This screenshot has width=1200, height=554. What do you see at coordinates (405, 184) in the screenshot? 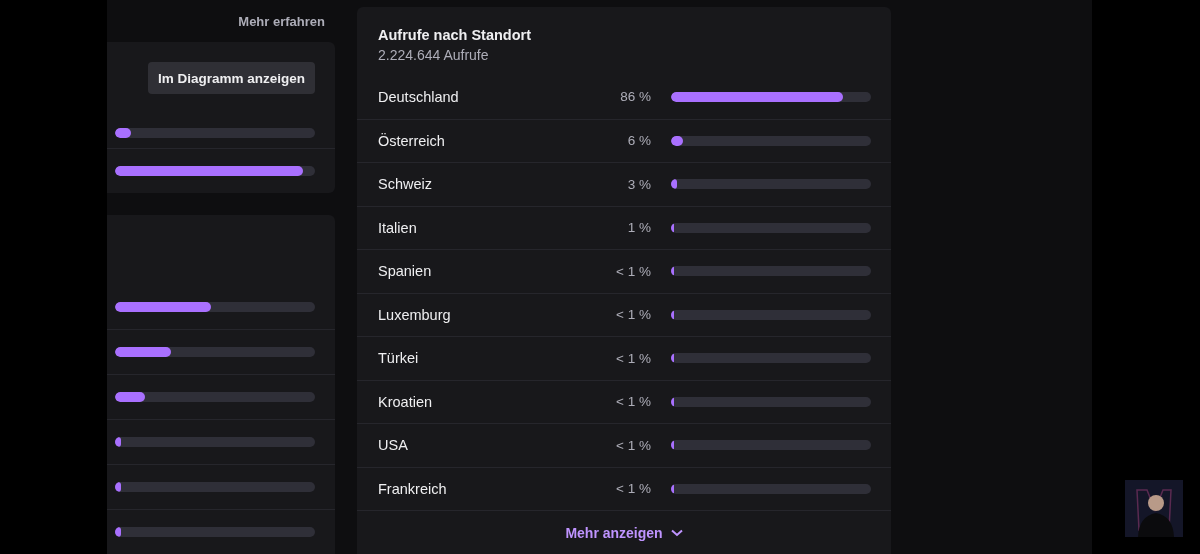
I see `country-name: Schweiz` at bounding box center [405, 184].